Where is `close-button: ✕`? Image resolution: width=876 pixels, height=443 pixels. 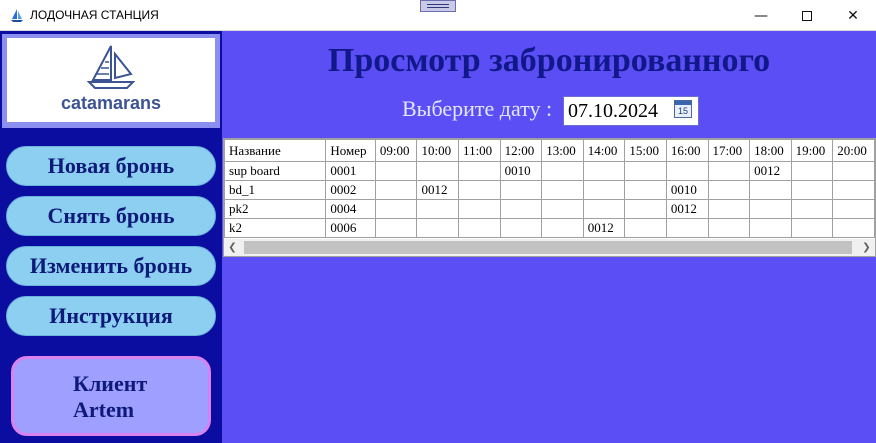 close-button: ✕ is located at coordinates (853, 15).